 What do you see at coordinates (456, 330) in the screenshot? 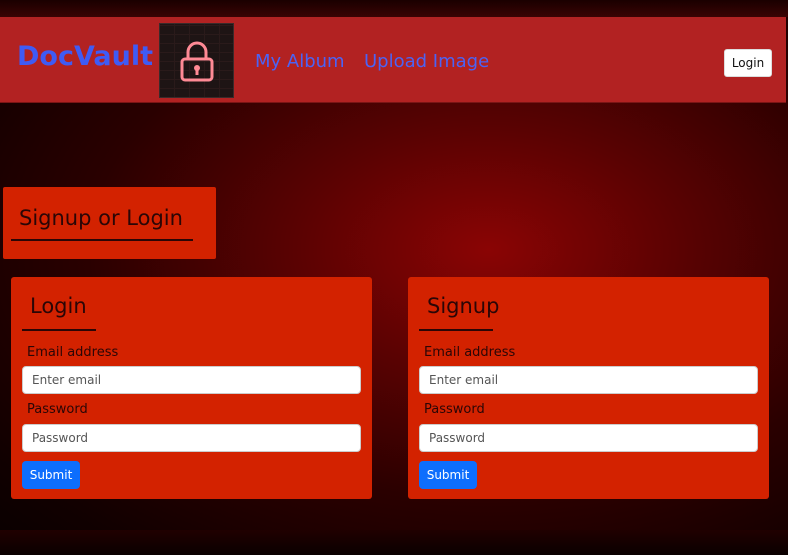
I see `signup-title-underline` at bounding box center [456, 330].